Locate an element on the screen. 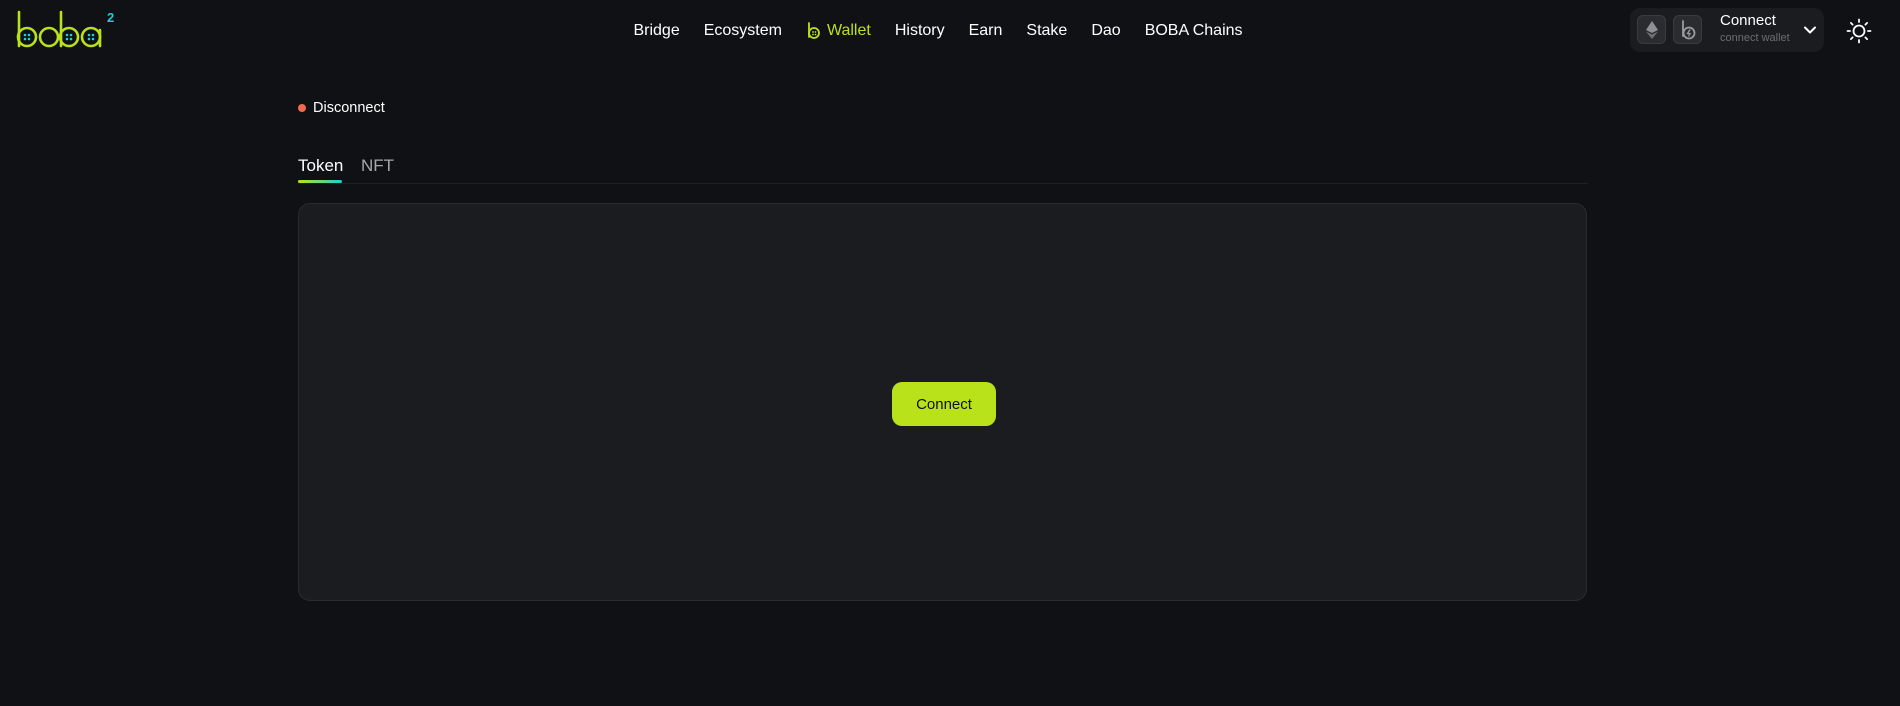 The width and height of the screenshot is (1900, 706). boba-chain-icon is located at coordinates (1688, 29).